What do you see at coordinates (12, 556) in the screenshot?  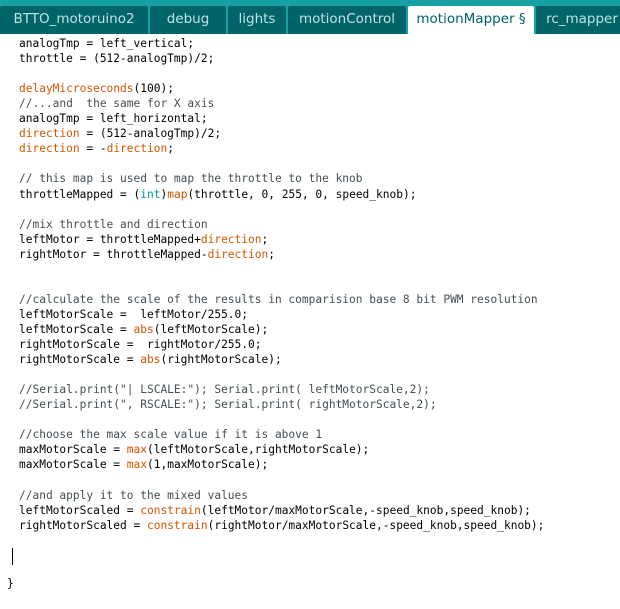 I see `text-cursor` at bounding box center [12, 556].